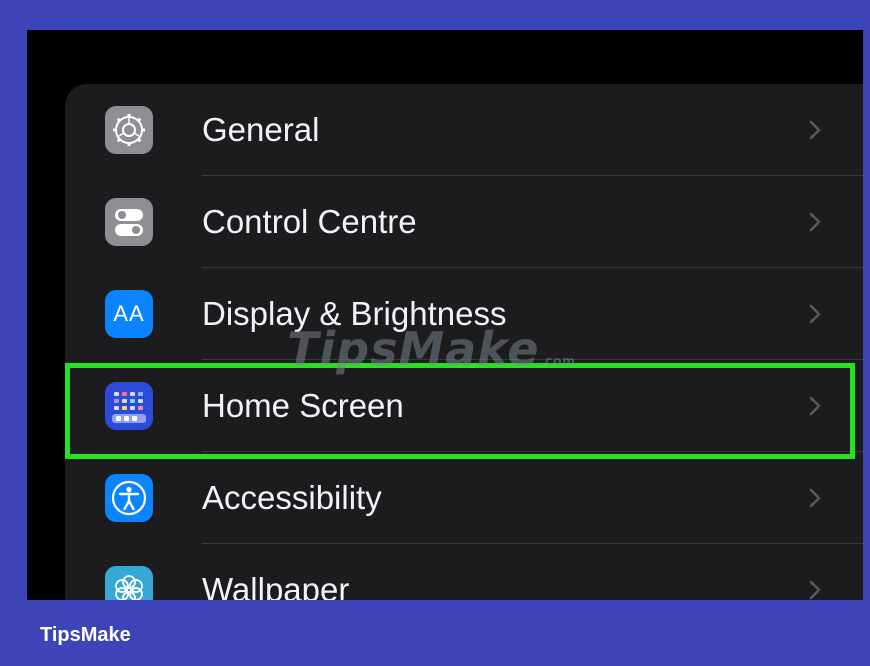 The image size is (870, 666). What do you see at coordinates (464, 498) in the screenshot?
I see `settings-item-accessibility: Accessibility` at bounding box center [464, 498].